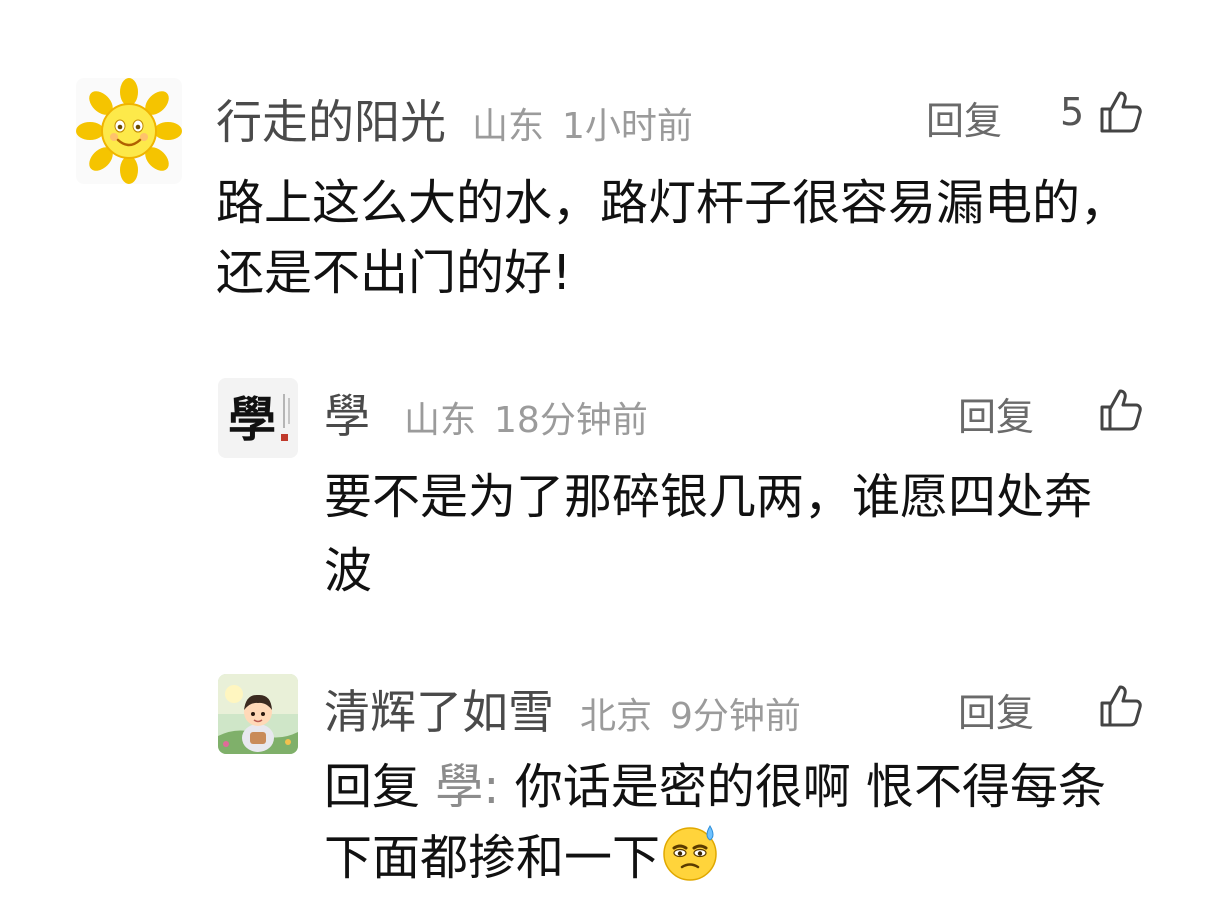 This screenshot has height=918, width=1220. I want to click on svg-text: 學, so click(252, 420).